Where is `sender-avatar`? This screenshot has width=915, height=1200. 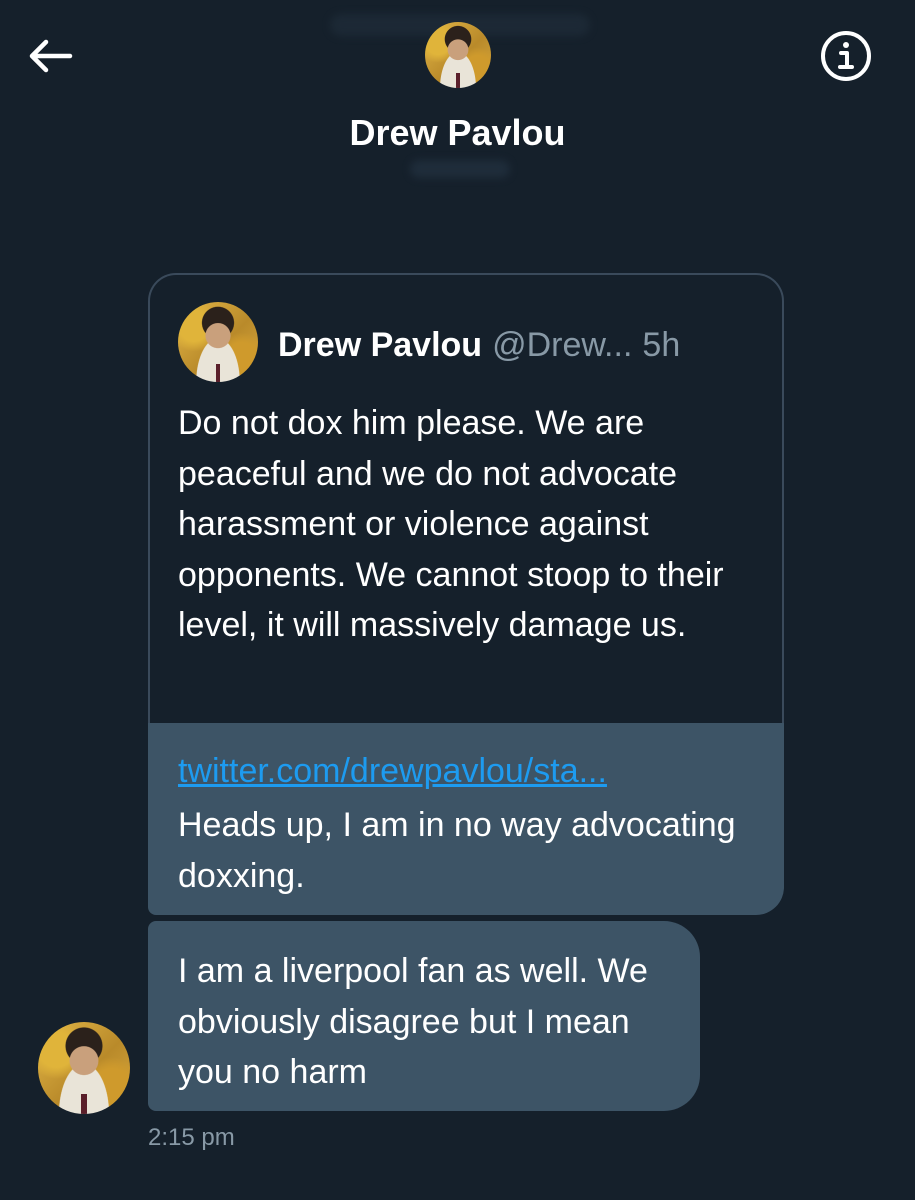 sender-avatar is located at coordinates (84, 1068).